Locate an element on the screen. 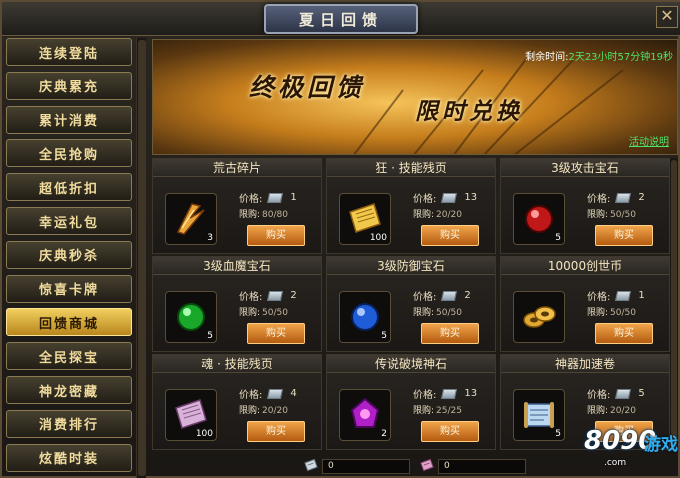 This screenshot has width=680, height=478. sidebar-scrollbar is located at coordinates (141, 258).